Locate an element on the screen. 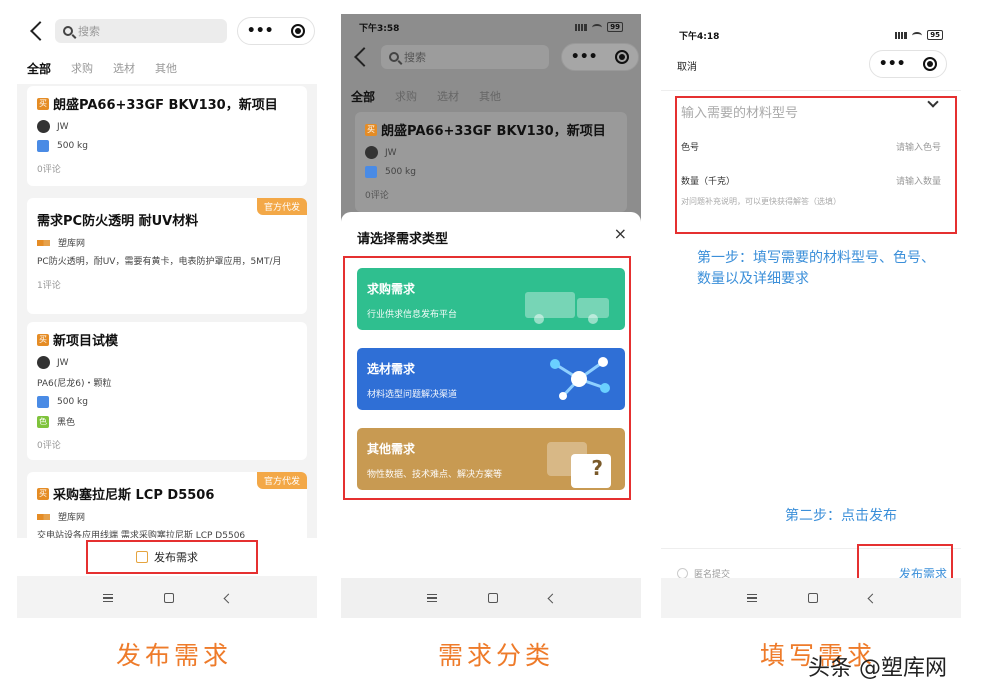 Image resolution: width=982 pixels, height=696 pixels. status-time: 下午3:58 is located at coordinates (379, 28).